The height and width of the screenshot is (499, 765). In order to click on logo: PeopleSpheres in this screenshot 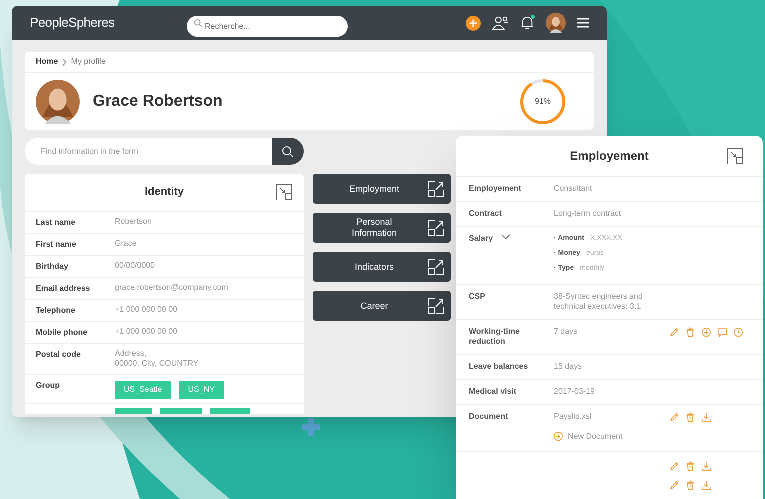, I will do `click(72, 22)`.